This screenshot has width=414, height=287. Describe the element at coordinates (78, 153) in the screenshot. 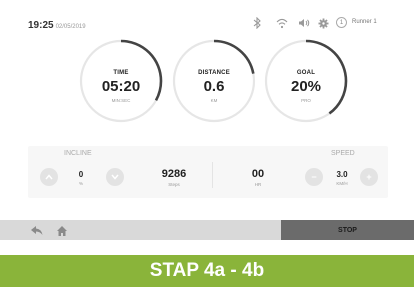

I see `incline-label: INCLINE` at that location.